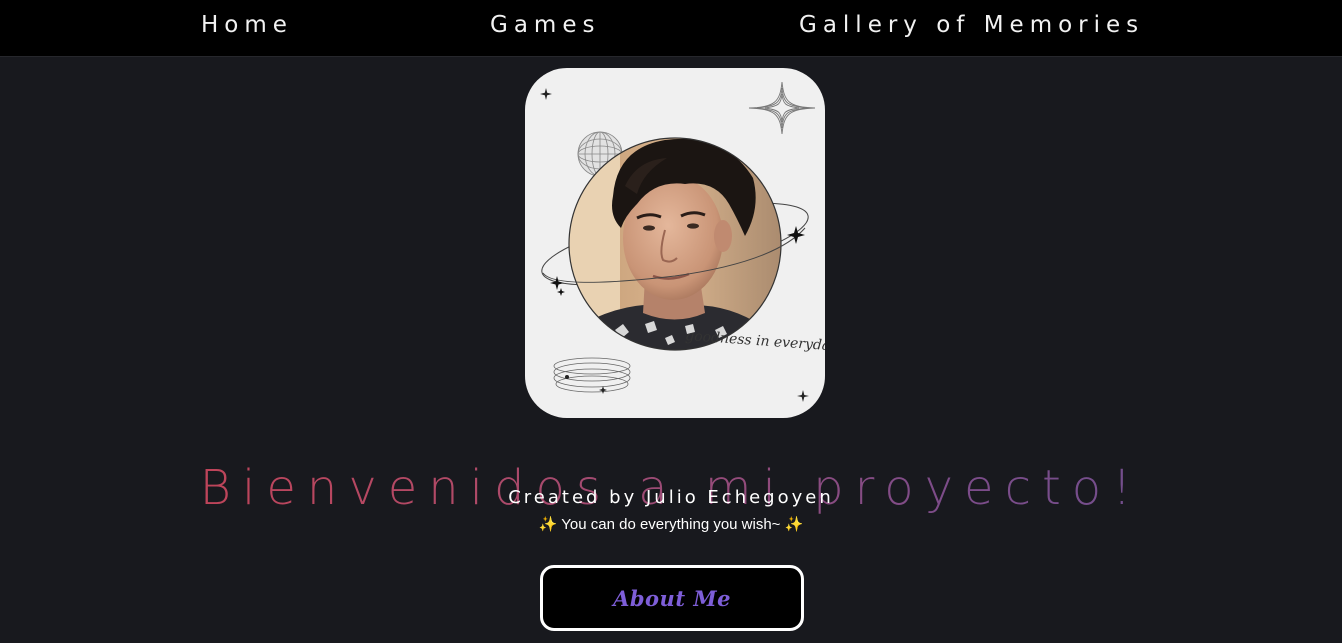  I want to click on tagline-text: You can do everything you wish~, so click(671, 524).